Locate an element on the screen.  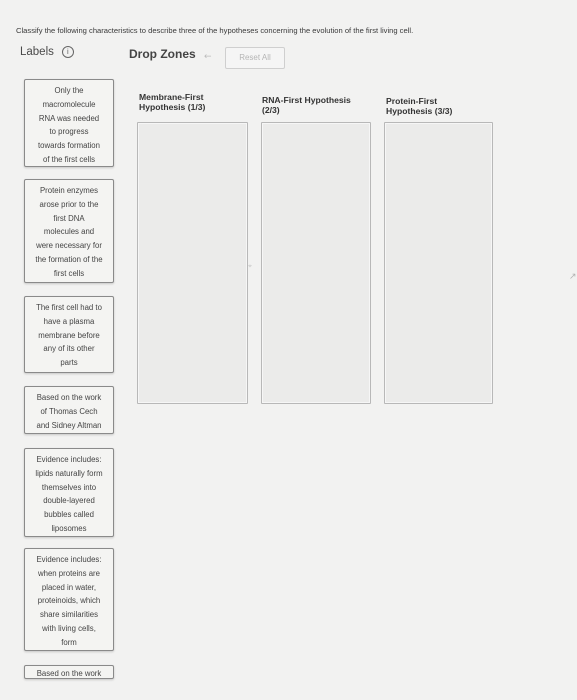
zone-title-protein-first: Protein-First Hypothesis (3/3) is located at coordinates (419, 106).